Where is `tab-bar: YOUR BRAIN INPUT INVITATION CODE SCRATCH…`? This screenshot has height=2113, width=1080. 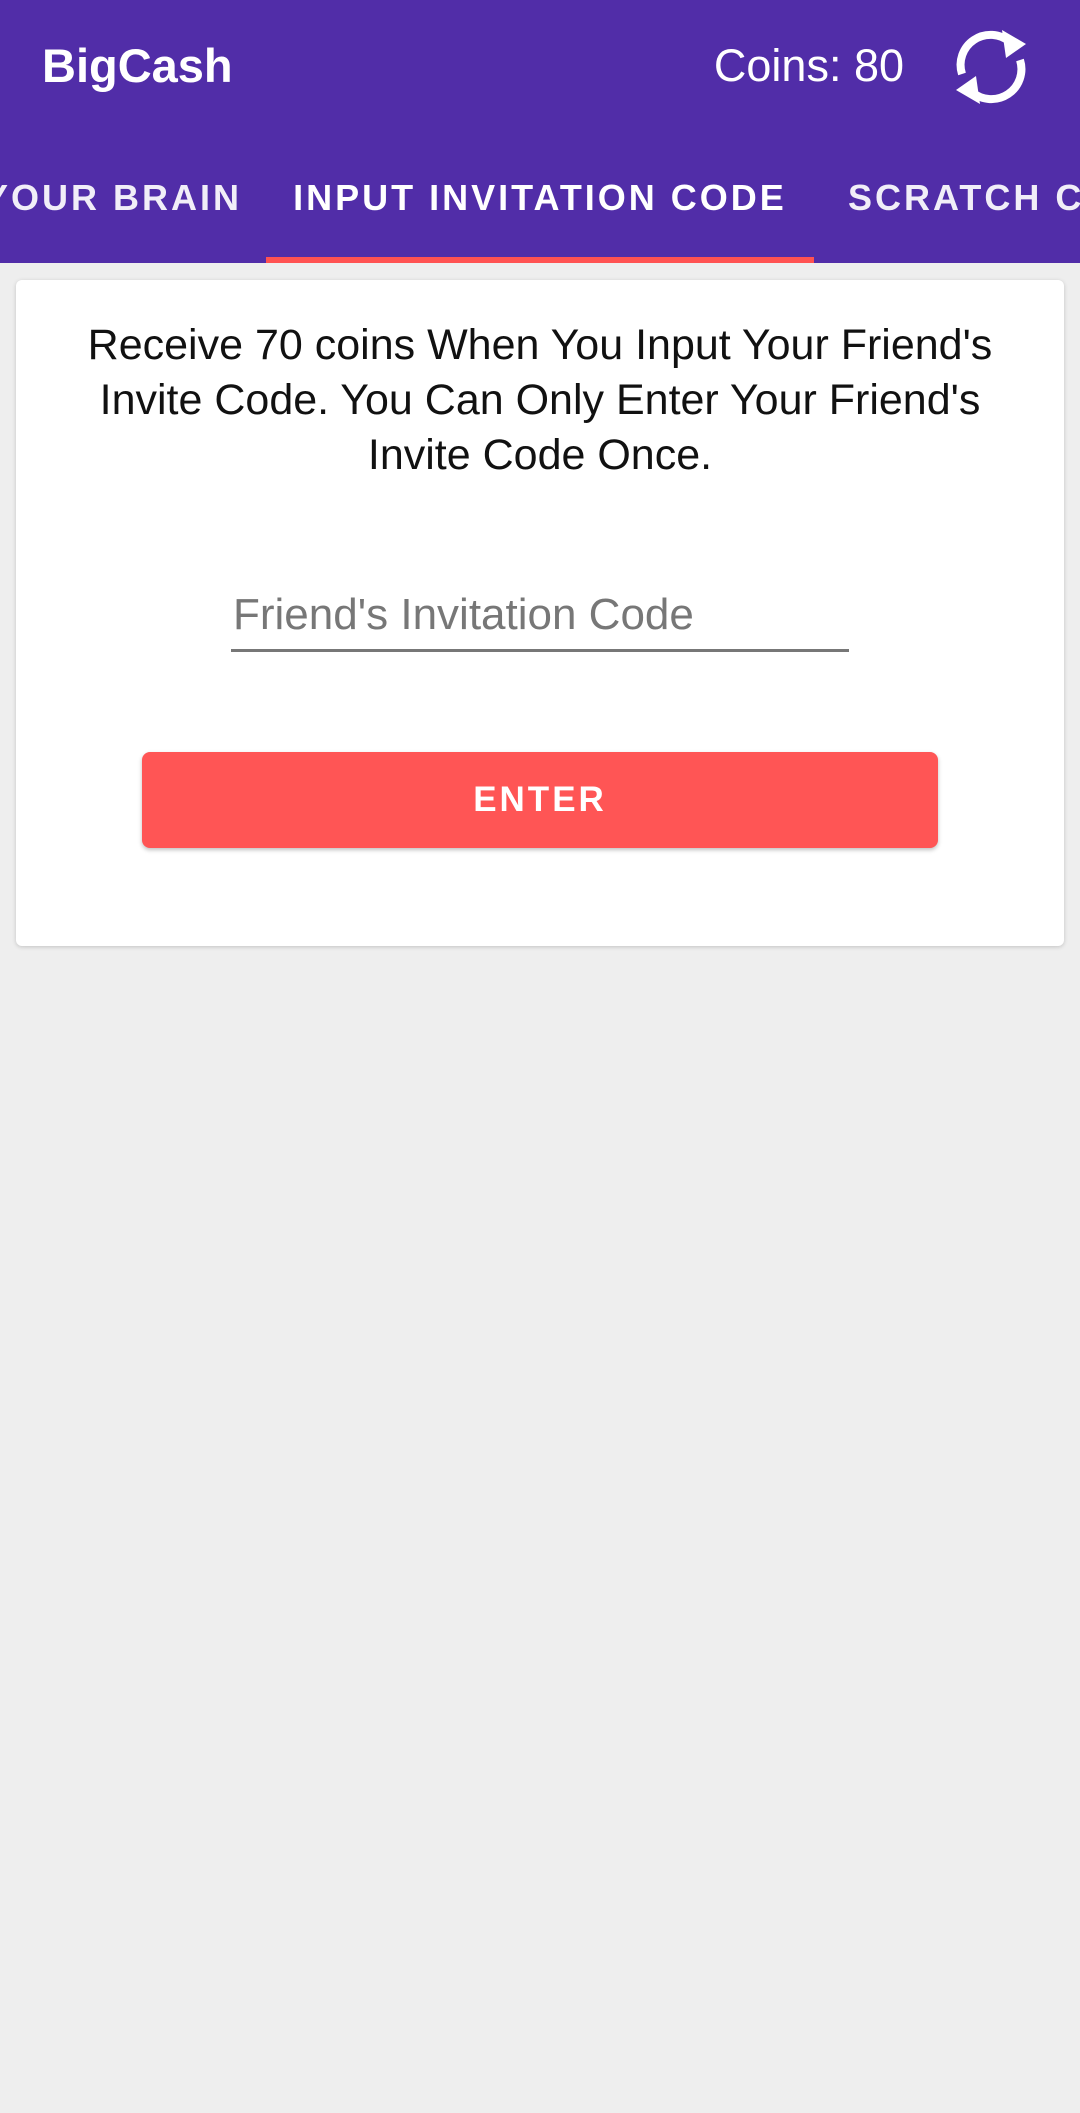
tab-bar: YOUR BRAIN INPUT INVITATION CODE SCRATCH… is located at coordinates (540, 197).